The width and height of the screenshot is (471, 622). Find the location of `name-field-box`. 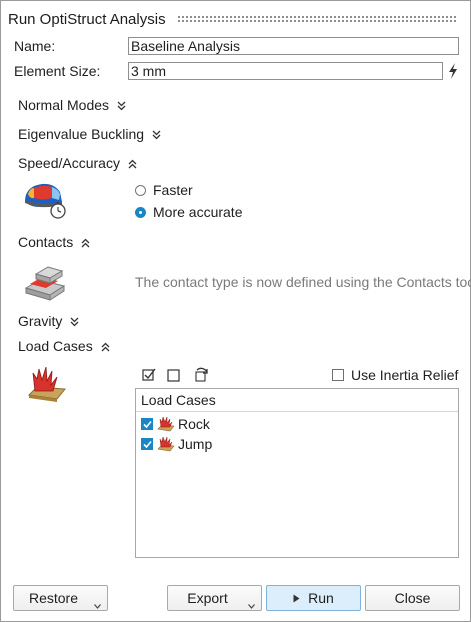

name-field-box is located at coordinates (293, 46).